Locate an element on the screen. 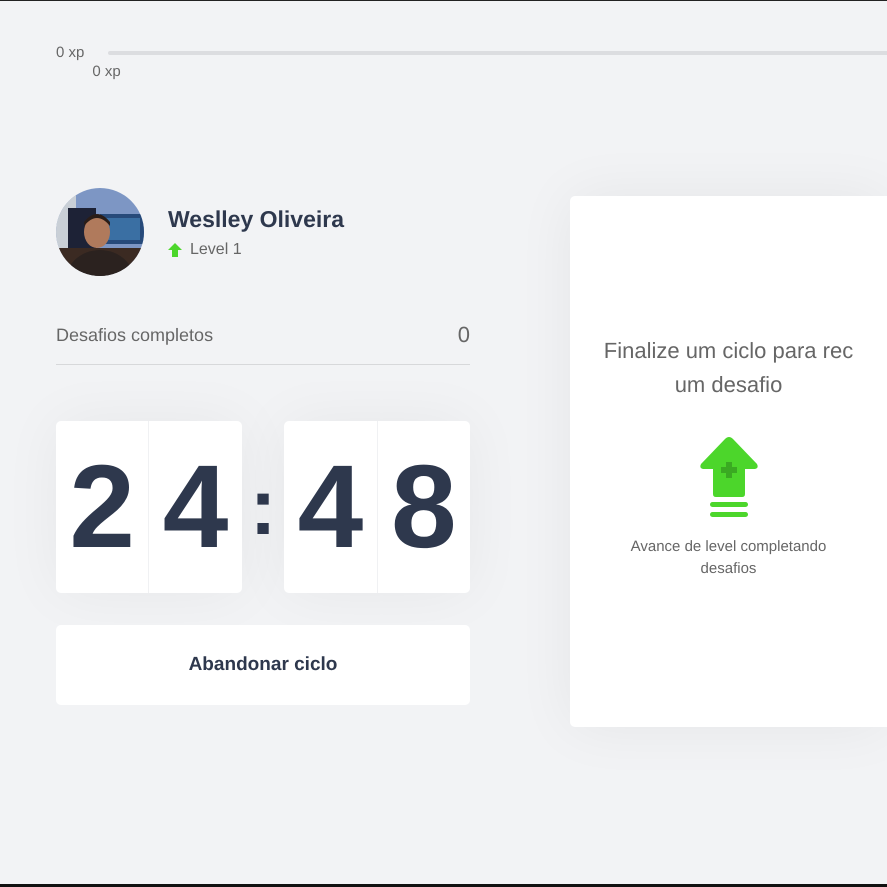 This screenshot has width=887, height=887. challenges-count: 0 is located at coordinates (464, 335).